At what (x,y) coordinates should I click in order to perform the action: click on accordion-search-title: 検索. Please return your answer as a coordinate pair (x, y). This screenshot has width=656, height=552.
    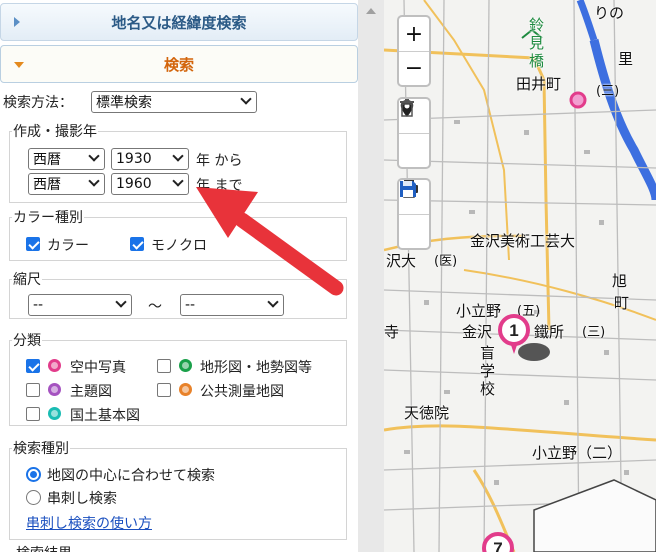
    Looking at the image, I should click on (178, 64).